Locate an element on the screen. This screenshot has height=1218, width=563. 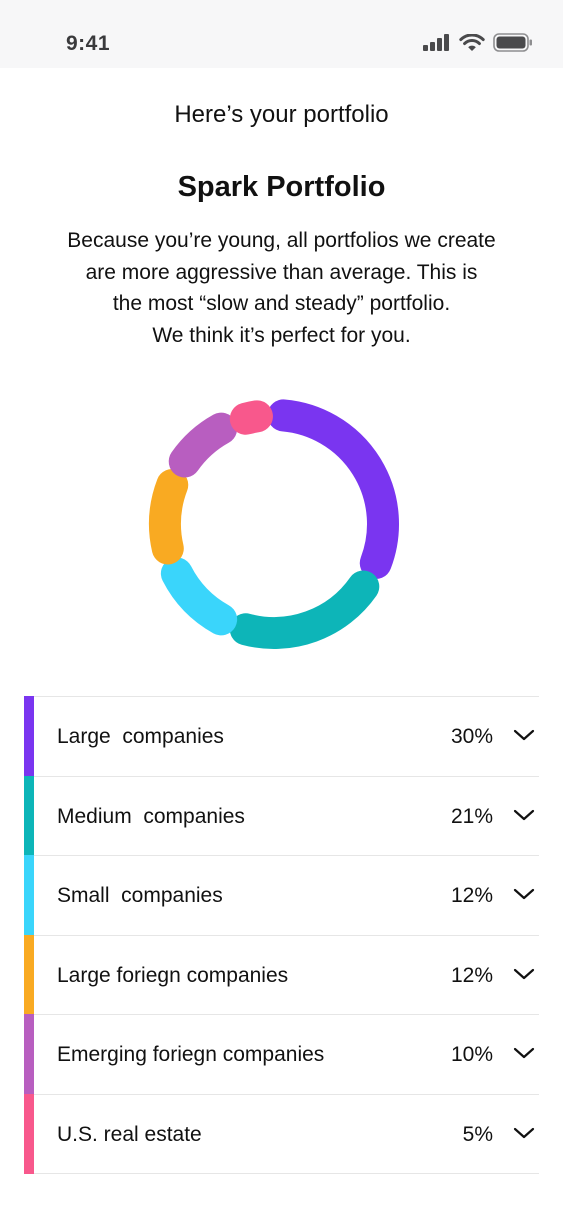
allocation-row: Medium companies 21% is located at coordinates (281, 815).